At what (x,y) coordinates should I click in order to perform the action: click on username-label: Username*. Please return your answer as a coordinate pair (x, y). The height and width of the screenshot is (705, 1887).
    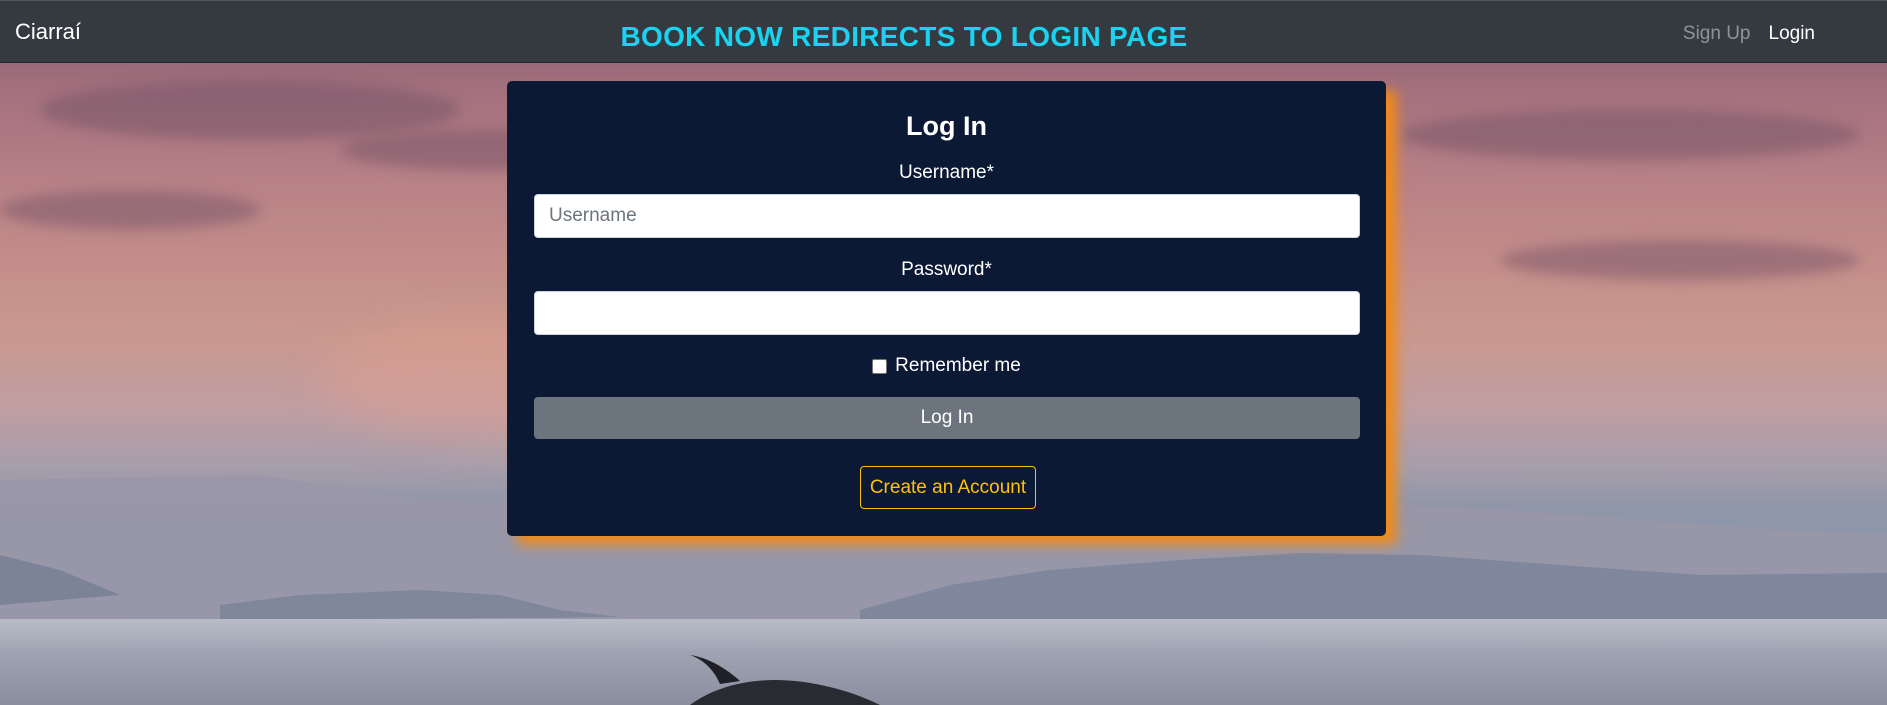
    Looking at the image, I should click on (946, 172).